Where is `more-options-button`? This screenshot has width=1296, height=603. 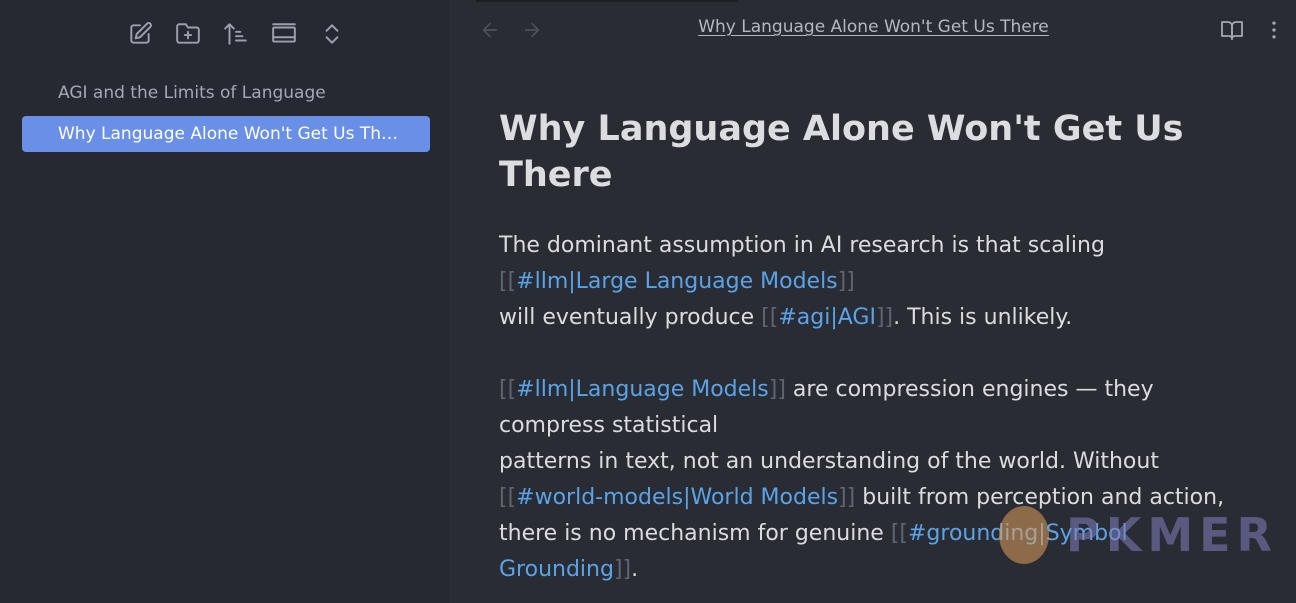
more-options-button is located at coordinates (1274, 30).